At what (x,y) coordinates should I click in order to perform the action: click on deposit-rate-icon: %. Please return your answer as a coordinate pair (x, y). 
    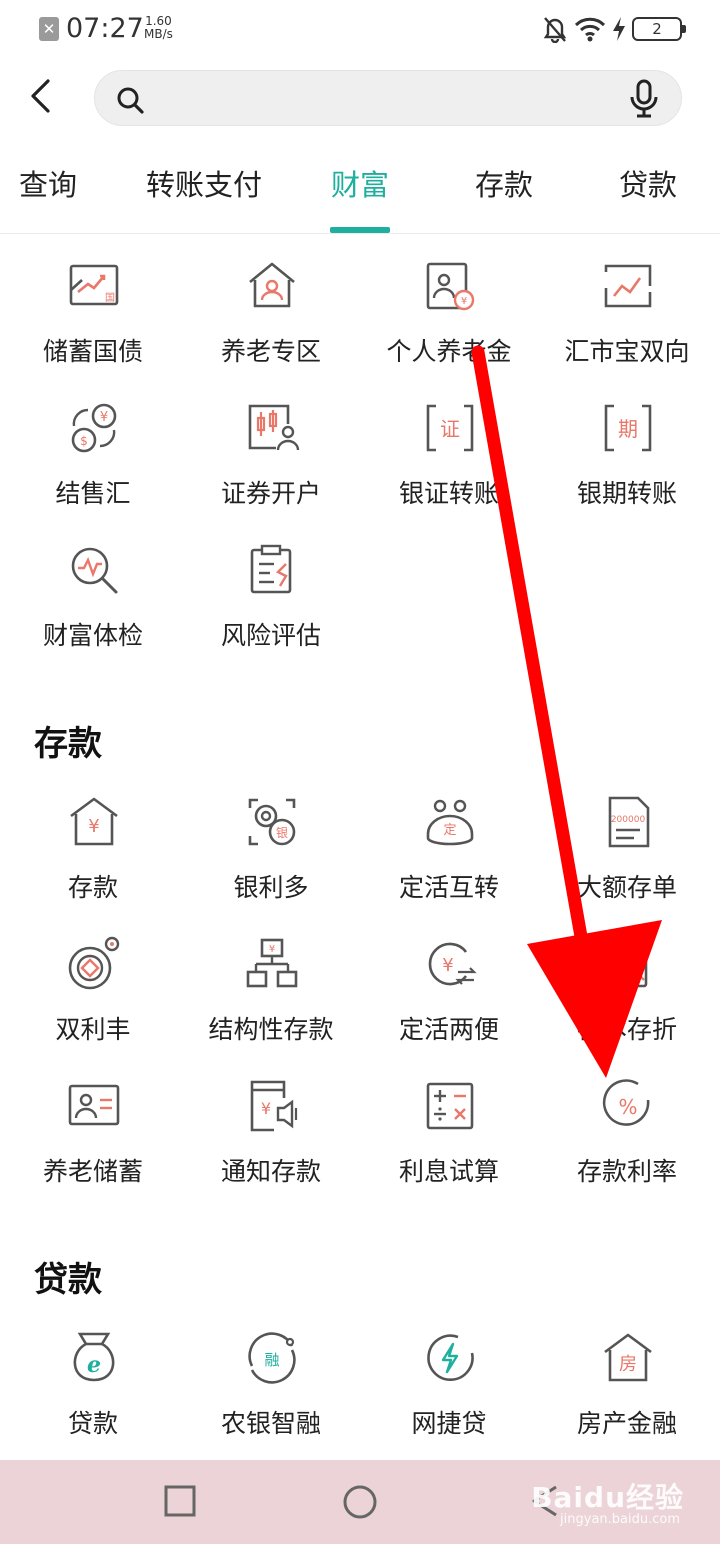
    Looking at the image, I should click on (626, 1102).